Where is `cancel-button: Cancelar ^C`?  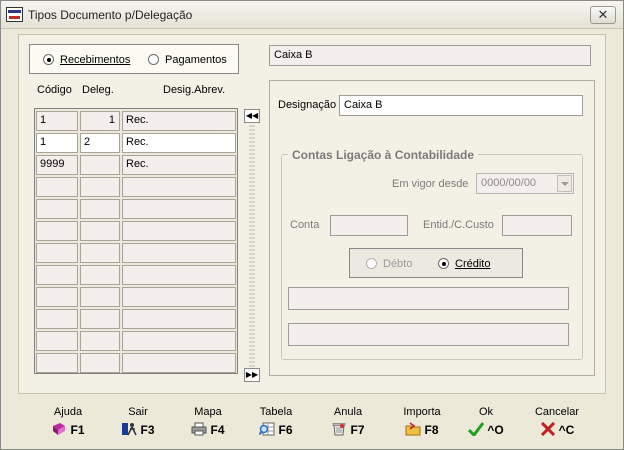
cancel-button: Cancelar ^C is located at coordinates (557, 425).